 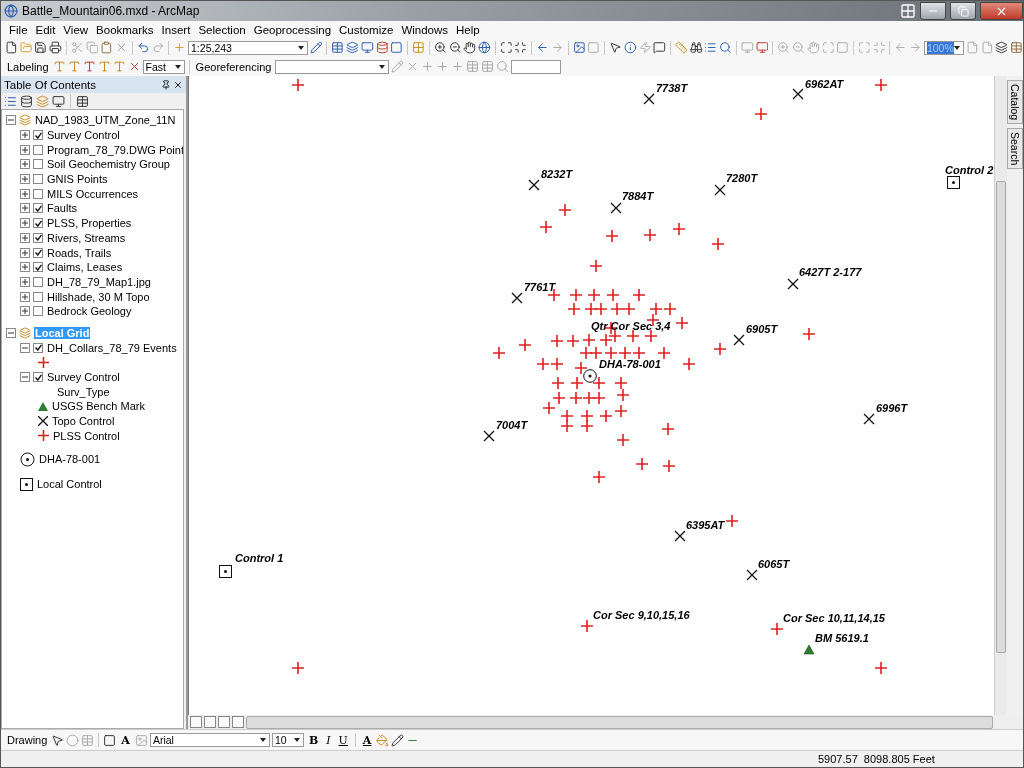 What do you see at coordinates (11, 47) in the screenshot?
I see `new-document-icon` at bounding box center [11, 47].